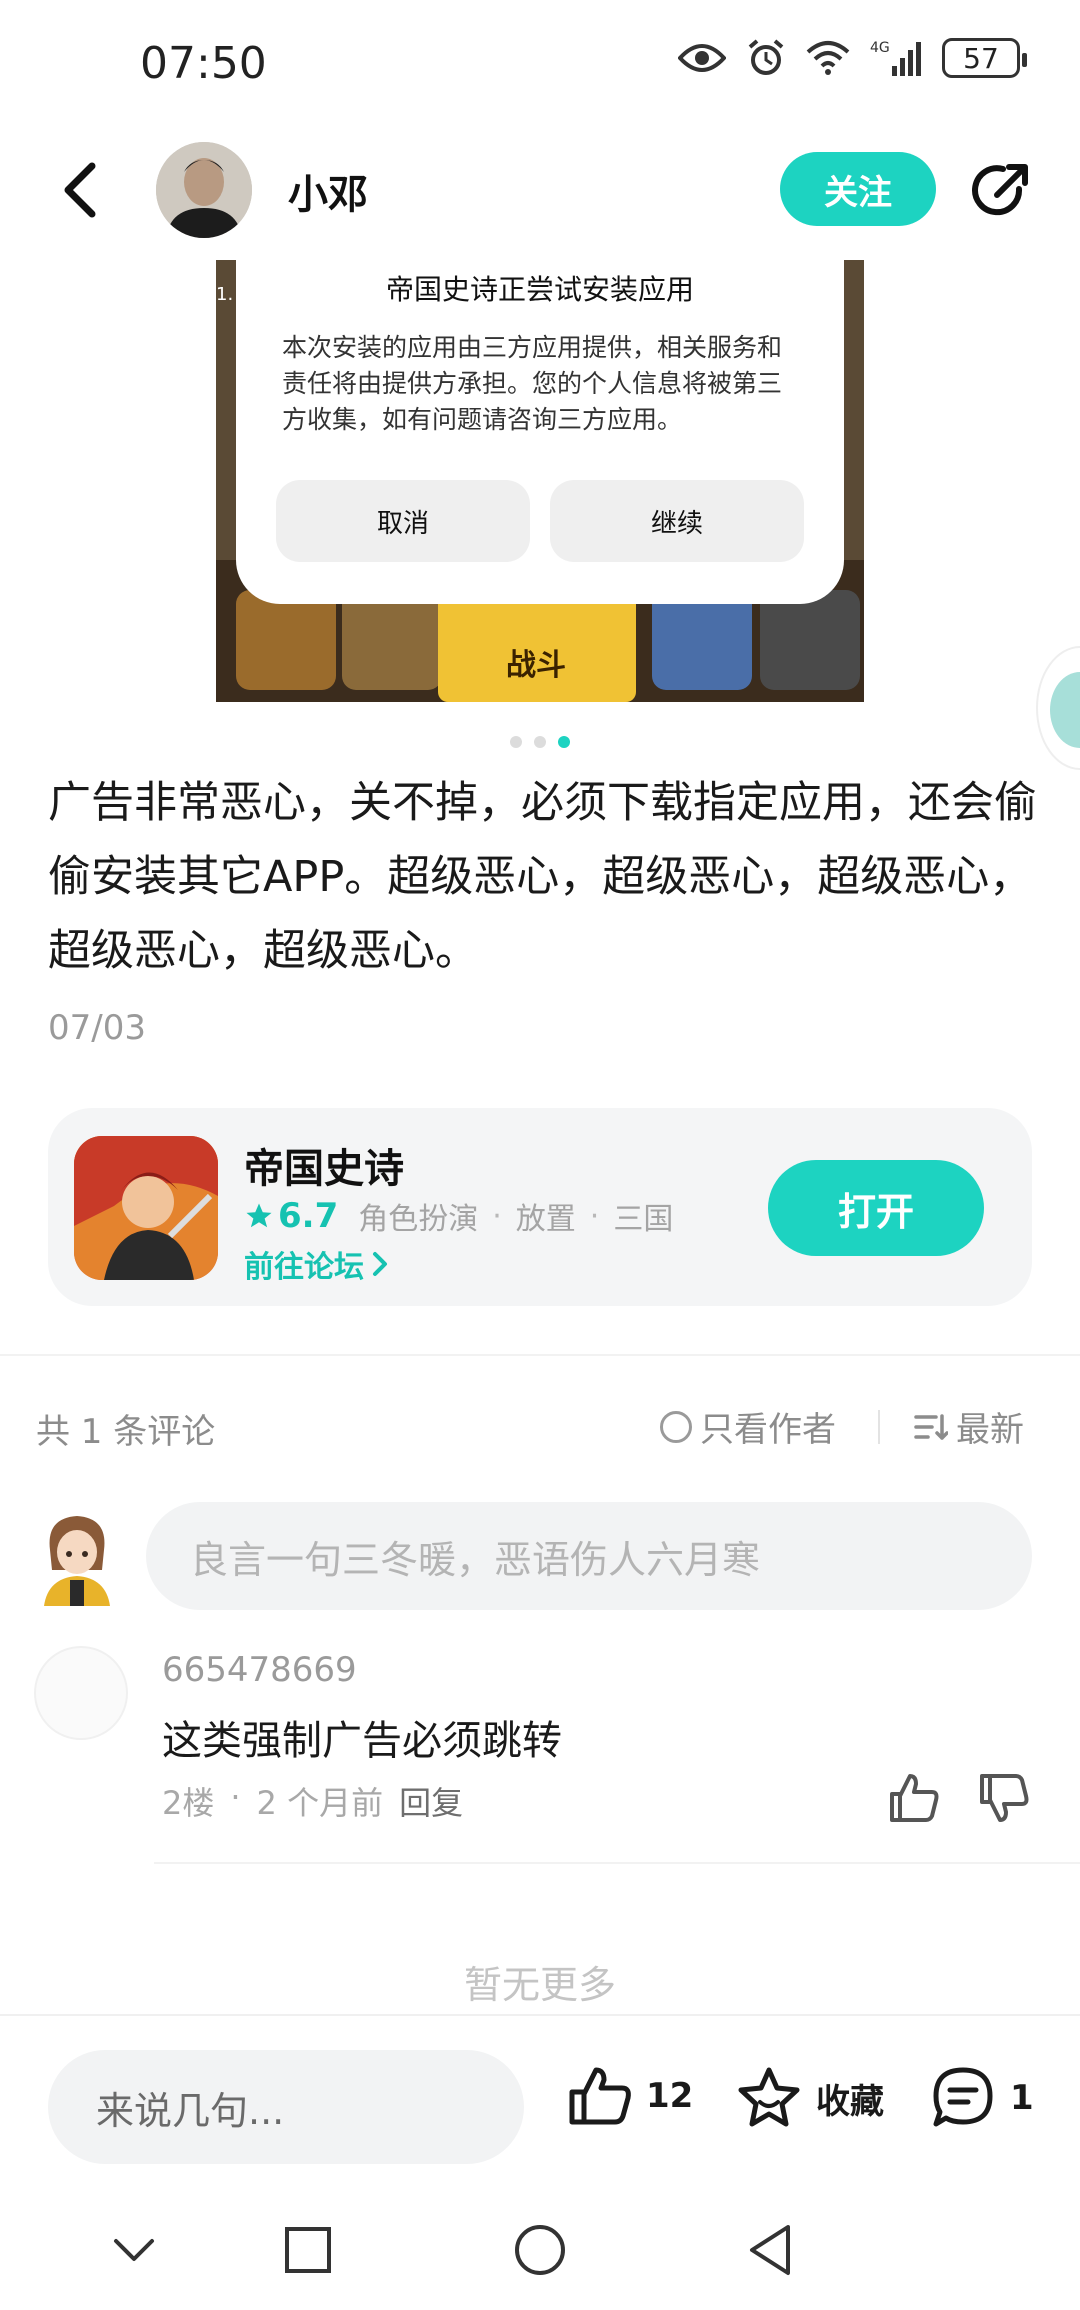 This screenshot has height=2310, width=1080. I want to click on author-name: 小邓, so click(328, 191).